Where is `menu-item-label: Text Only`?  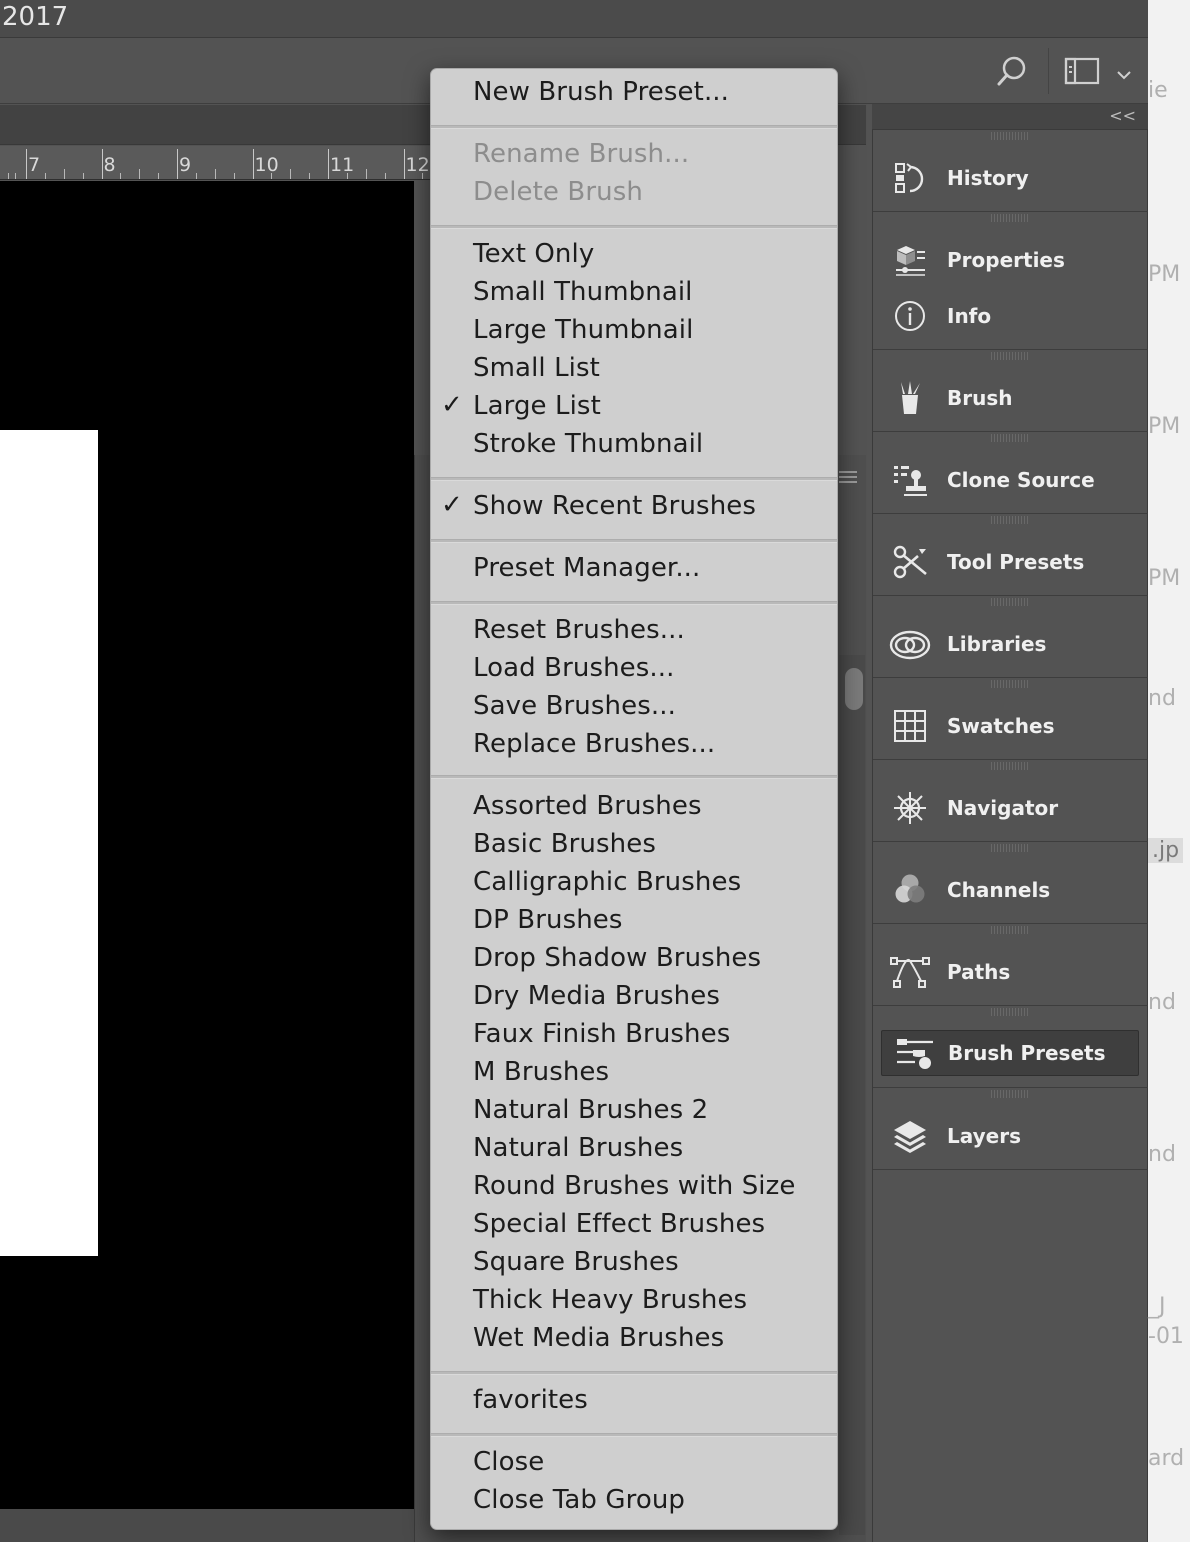
menu-item-label: Text Only is located at coordinates (534, 254).